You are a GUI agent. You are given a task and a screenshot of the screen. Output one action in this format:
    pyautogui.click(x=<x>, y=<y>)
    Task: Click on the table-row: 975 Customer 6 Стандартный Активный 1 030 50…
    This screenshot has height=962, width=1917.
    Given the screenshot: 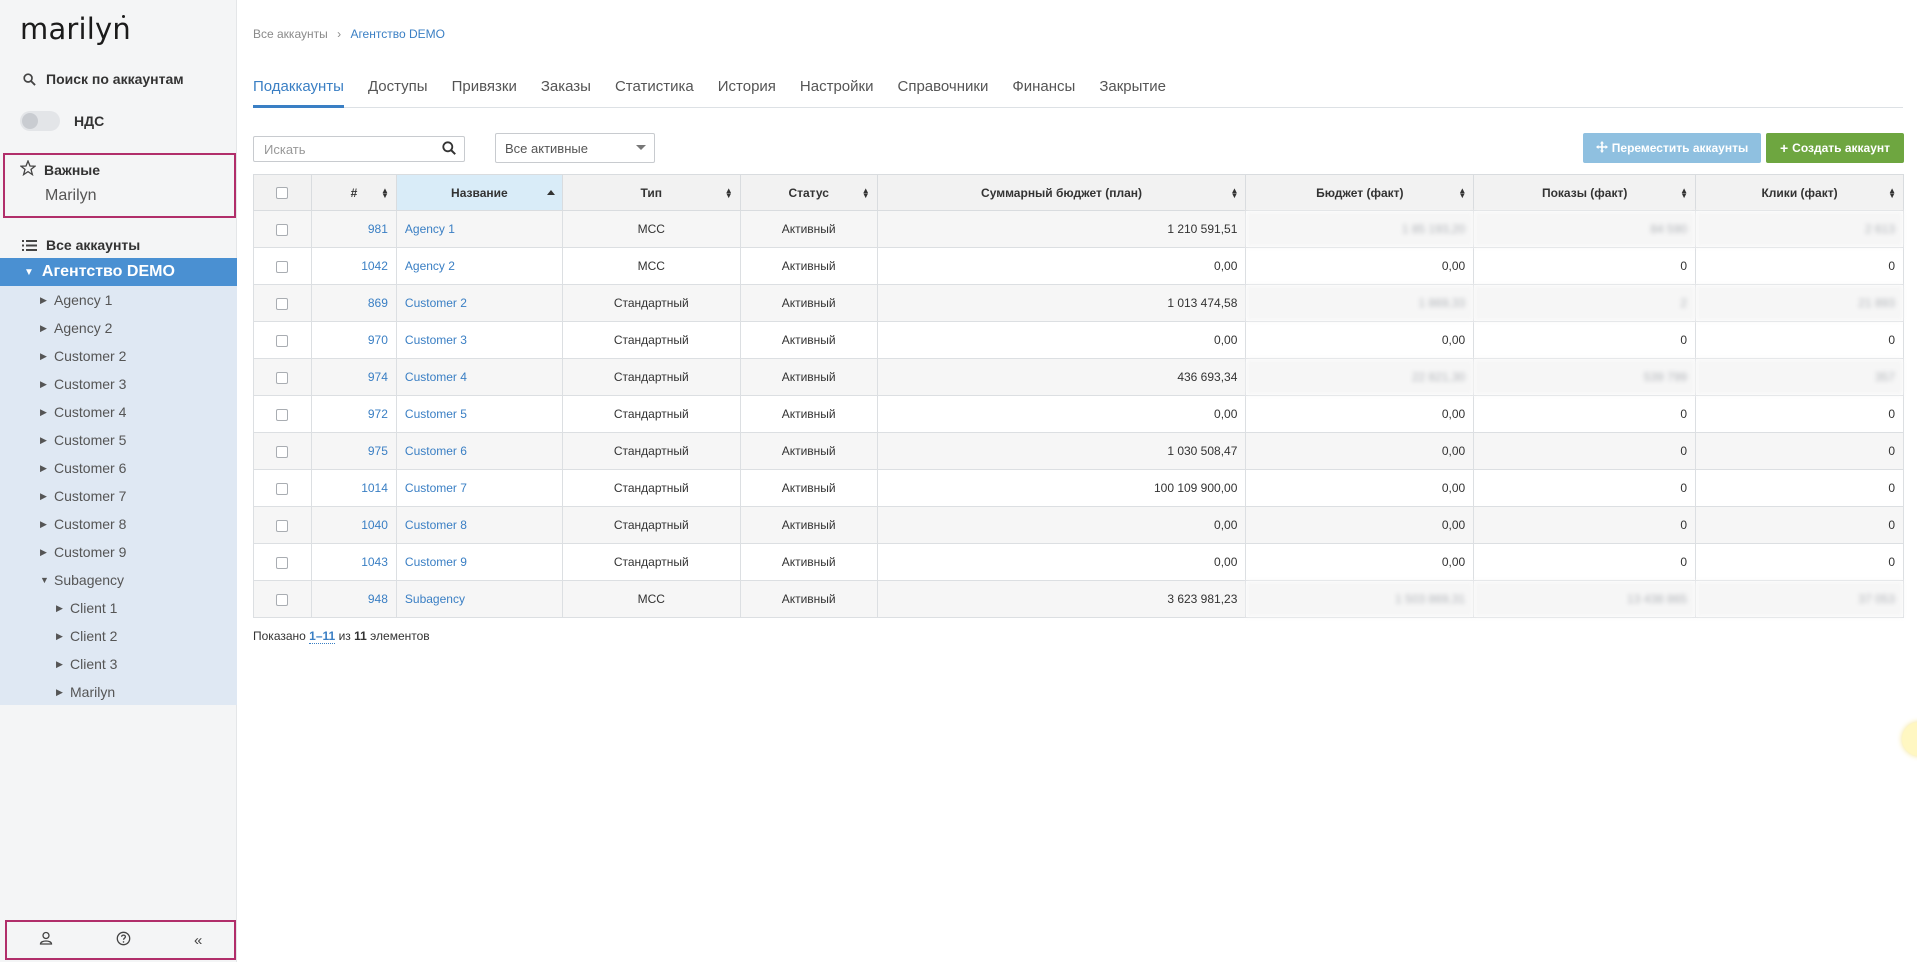 What is the action you would take?
    pyautogui.click(x=1078, y=451)
    